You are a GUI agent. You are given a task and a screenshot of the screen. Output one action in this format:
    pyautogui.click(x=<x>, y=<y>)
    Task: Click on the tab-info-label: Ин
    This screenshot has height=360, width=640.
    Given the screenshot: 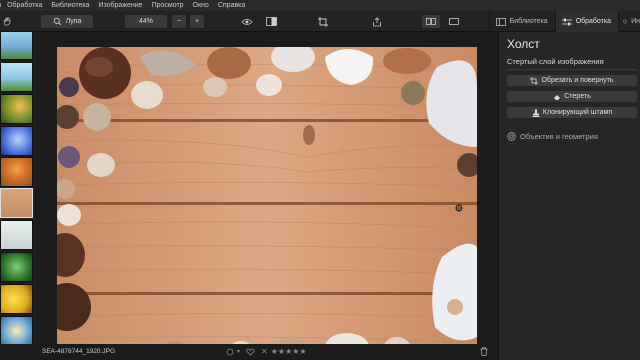 What is the action you would take?
    pyautogui.click(x=635, y=21)
    